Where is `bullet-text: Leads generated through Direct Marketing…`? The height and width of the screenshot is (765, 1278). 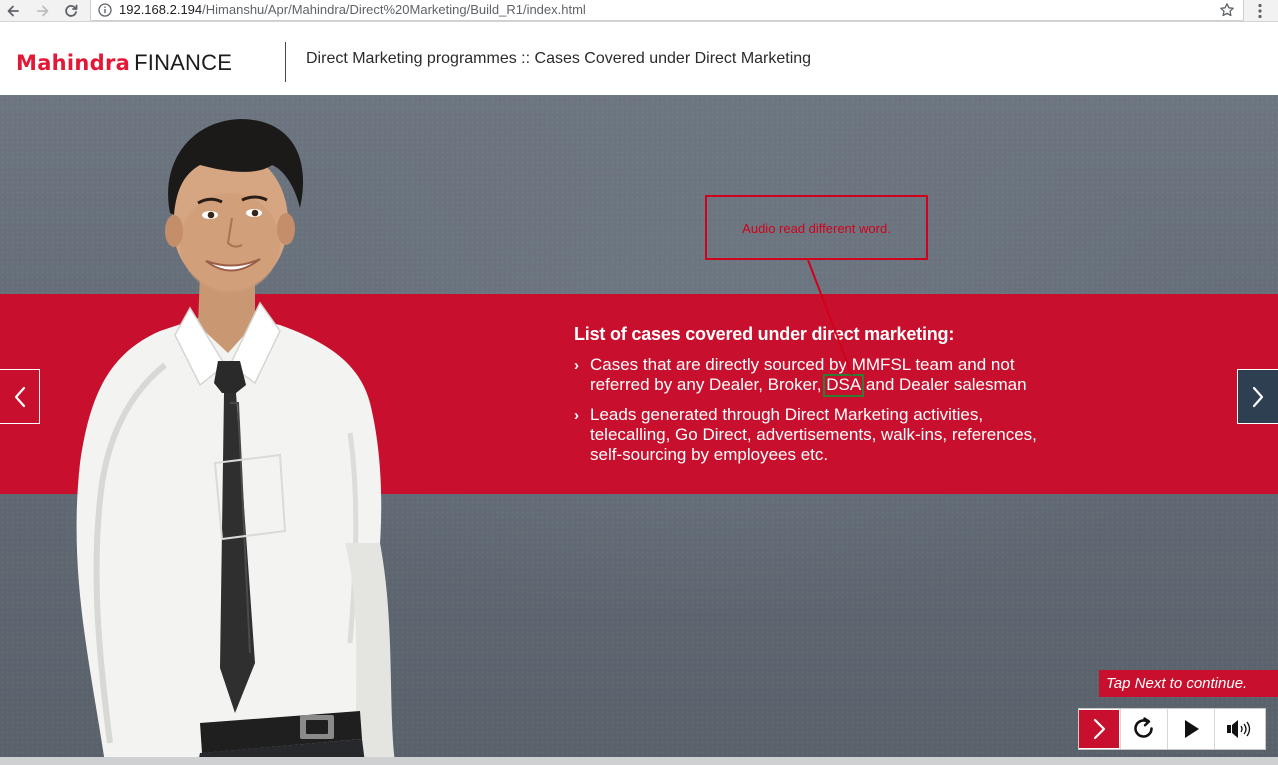
bullet-text: Leads generated through Direct Marketing… is located at coordinates (813, 434).